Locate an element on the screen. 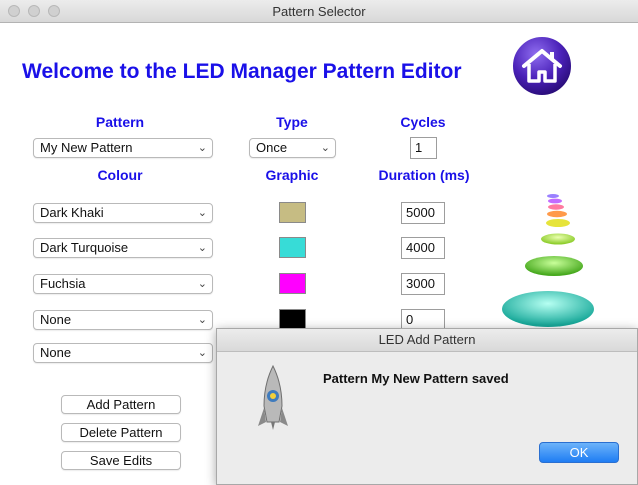 The height and width of the screenshot is (485, 638). duration-input-3: 3000 is located at coordinates (423, 284).